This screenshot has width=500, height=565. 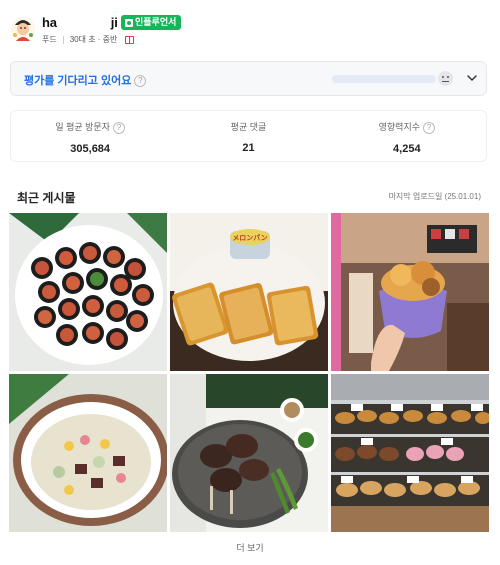 I want to click on profile-meta: 푸드 30대 초 · 중반, so click(x=88, y=39).